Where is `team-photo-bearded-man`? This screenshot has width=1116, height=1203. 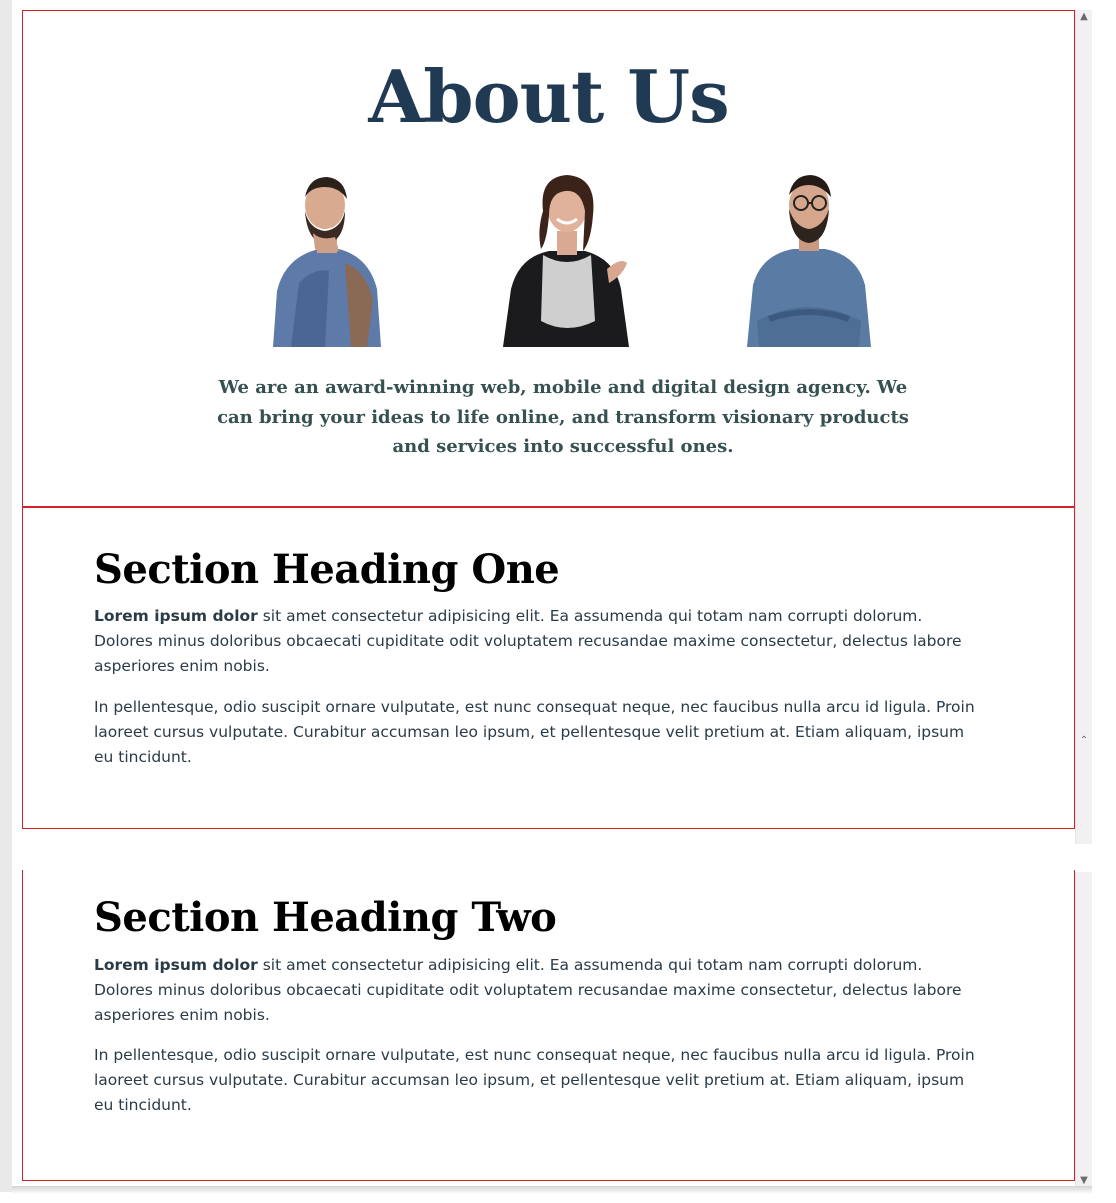
team-photo-bearded-man is located at coordinates (325, 259).